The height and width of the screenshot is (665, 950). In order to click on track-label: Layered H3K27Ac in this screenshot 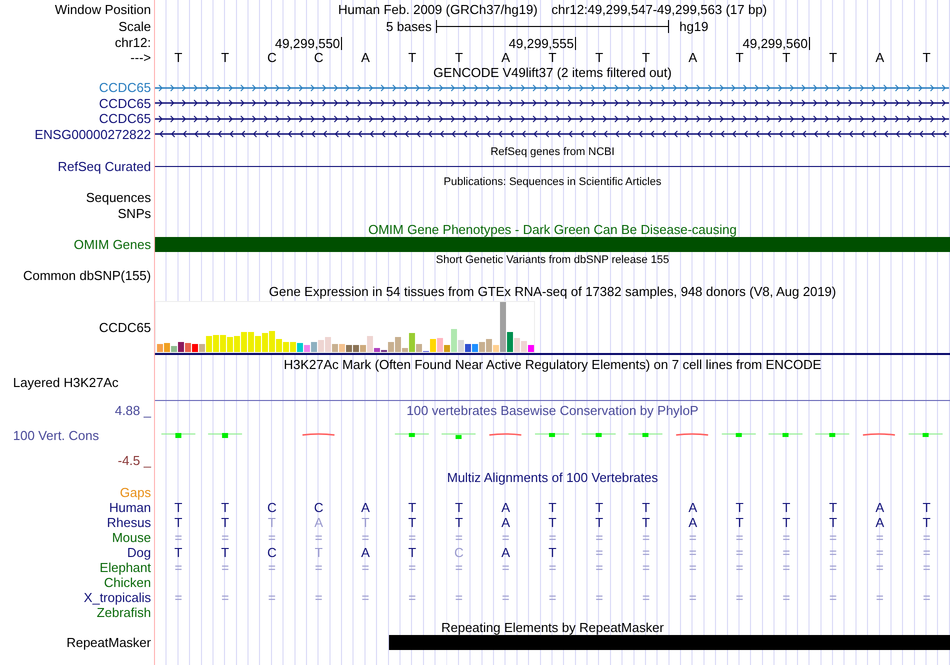, I will do `click(66, 382)`.